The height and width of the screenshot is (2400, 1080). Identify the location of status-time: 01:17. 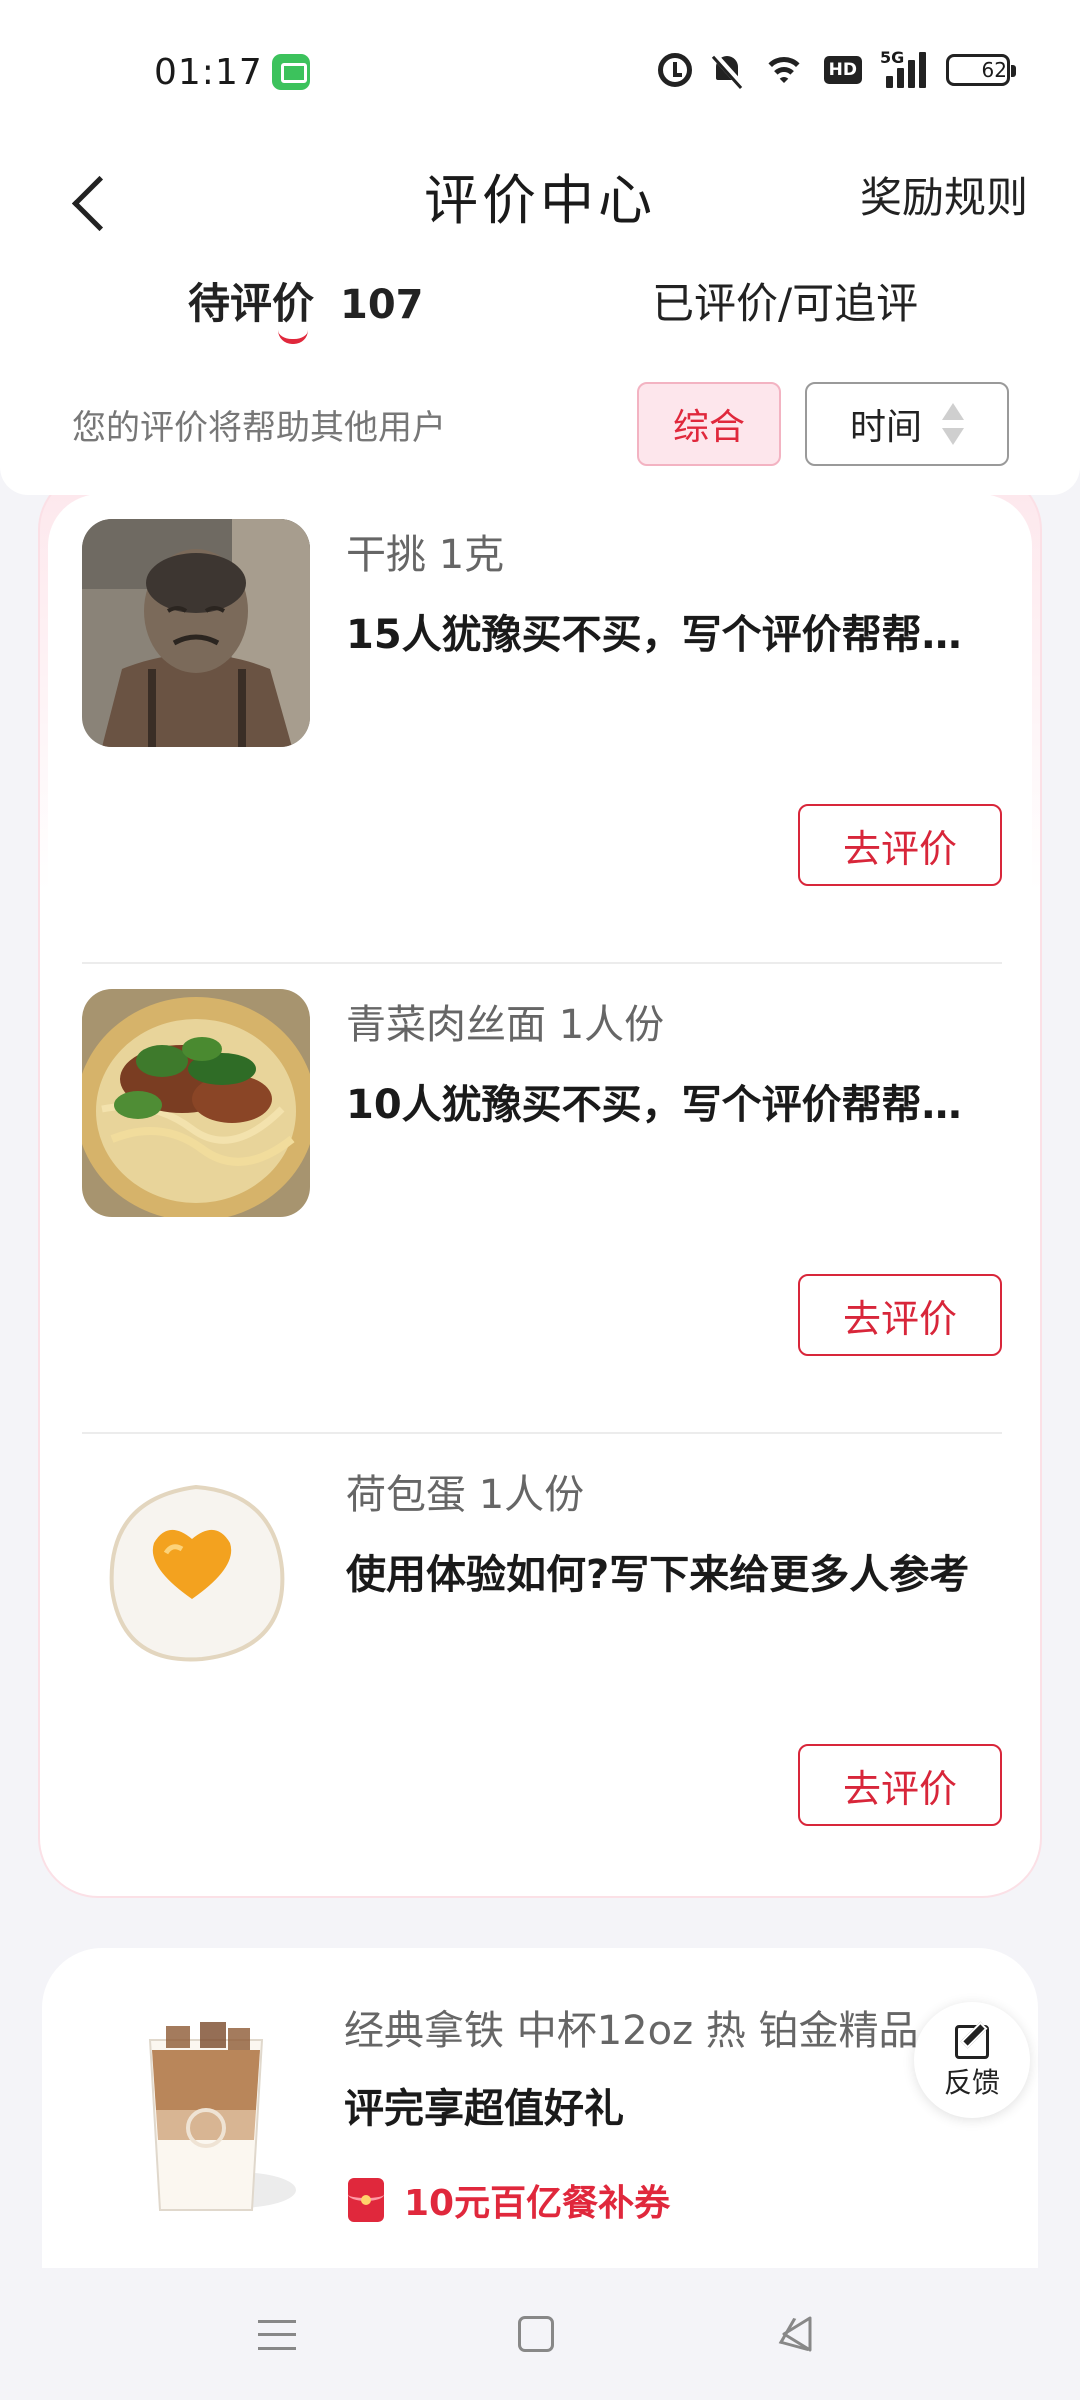
(208, 72).